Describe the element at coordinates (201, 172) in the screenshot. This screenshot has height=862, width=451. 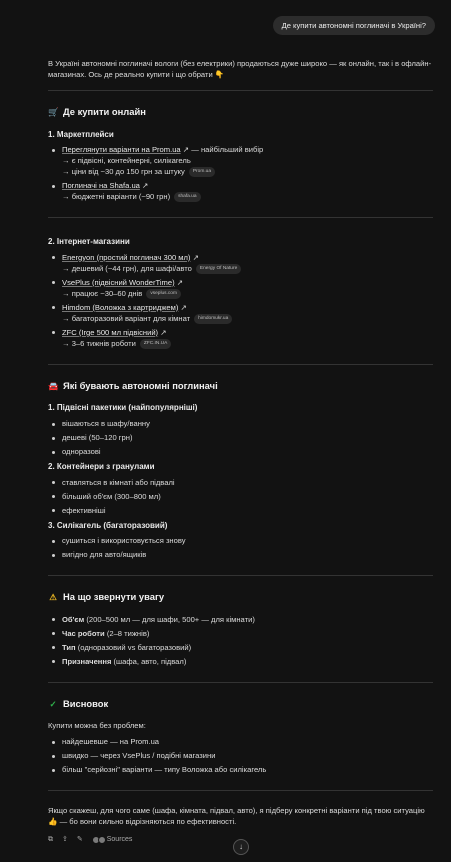
I see `source-chip: Prom.ua` at that location.